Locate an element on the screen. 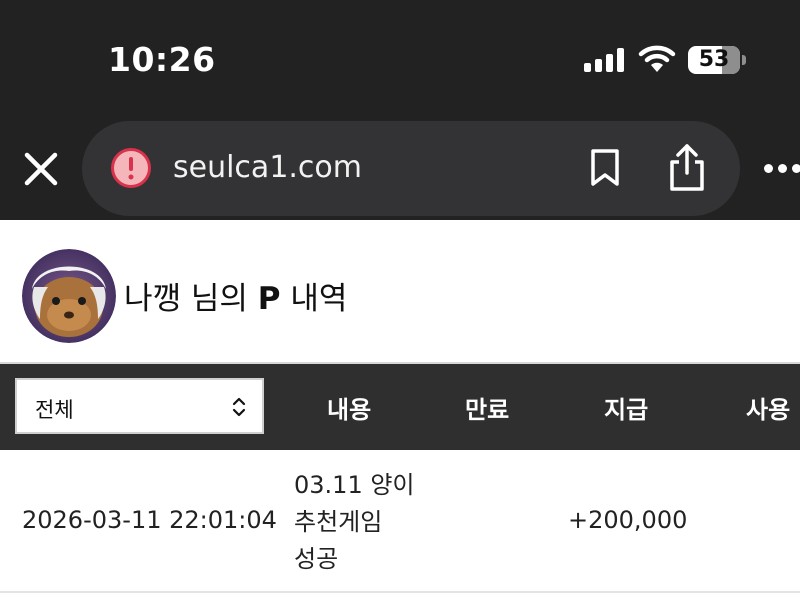  row-description-line: 성공 is located at coordinates (316, 559).